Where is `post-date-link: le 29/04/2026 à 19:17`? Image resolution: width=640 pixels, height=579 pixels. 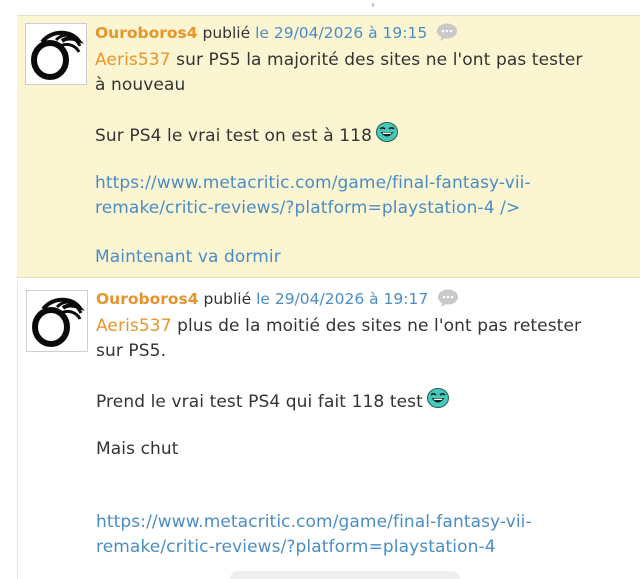
post-date-link: le 29/04/2026 à 19:17 is located at coordinates (342, 299).